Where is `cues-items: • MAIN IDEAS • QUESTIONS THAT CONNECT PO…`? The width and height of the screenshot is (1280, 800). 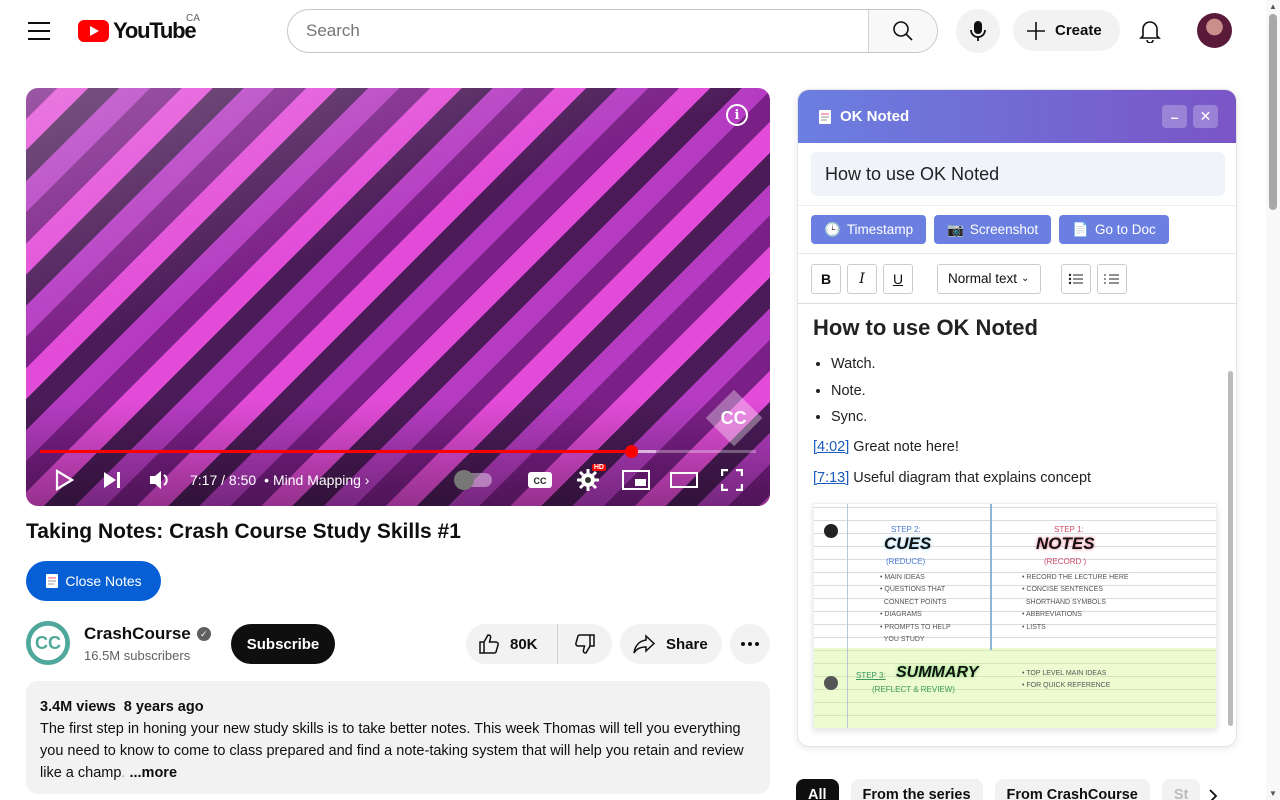 cues-items: • MAIN IDEAS • QUESTIONS THAT CONNECT PO… is located at coordinates (915, 608).